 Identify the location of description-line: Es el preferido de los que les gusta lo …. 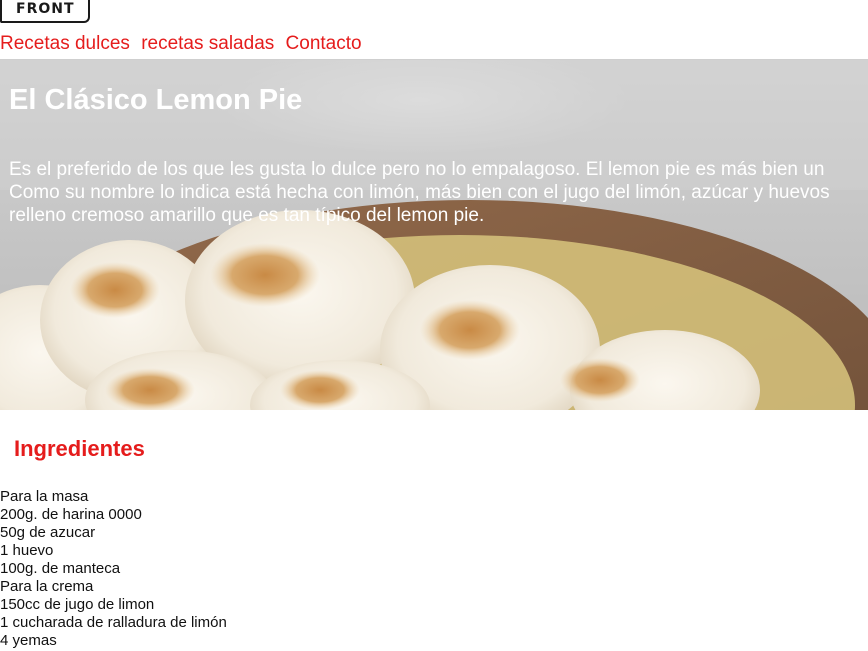
(417, 169).